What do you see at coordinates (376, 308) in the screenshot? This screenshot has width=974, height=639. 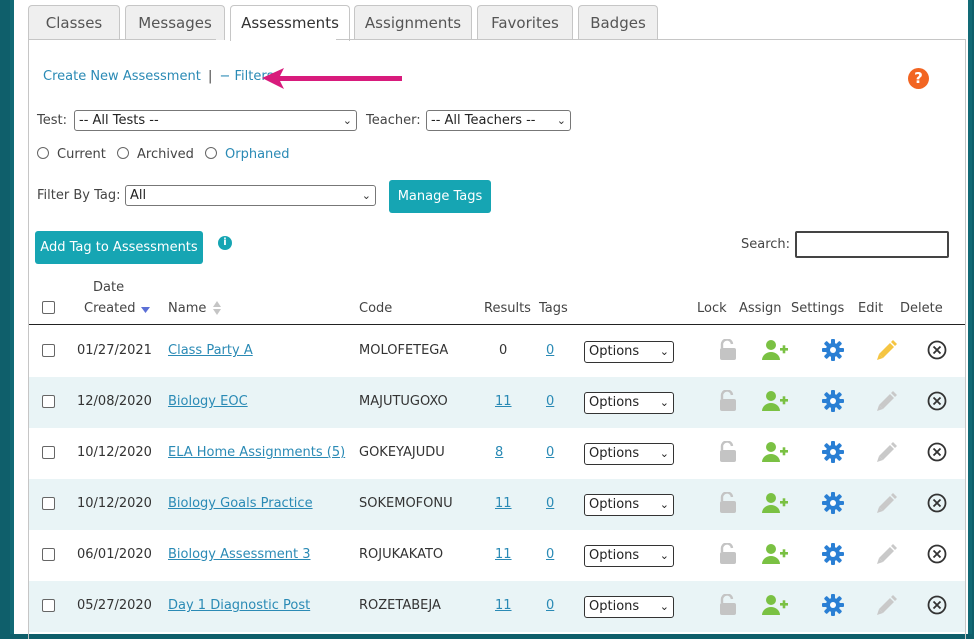 I see `header-code: Code` at bounding box center [376, 308].